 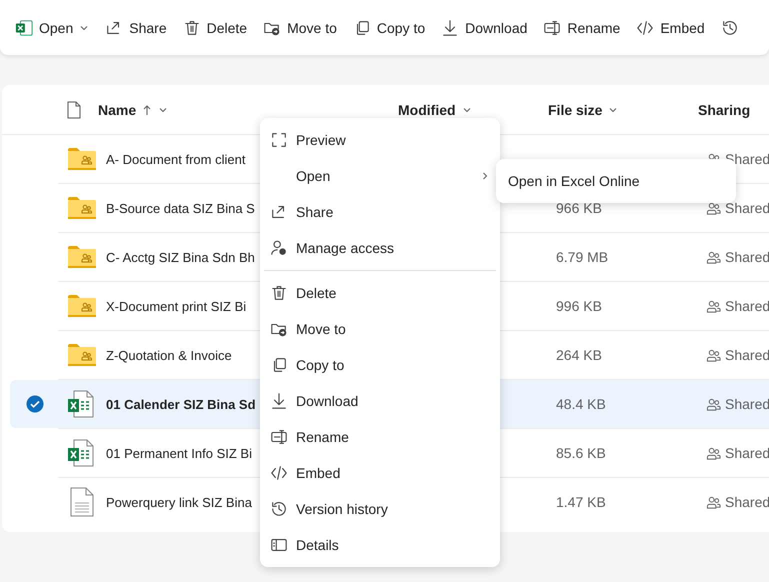 I want to click on file-size: 966 KB, so click(x=579, y=208).